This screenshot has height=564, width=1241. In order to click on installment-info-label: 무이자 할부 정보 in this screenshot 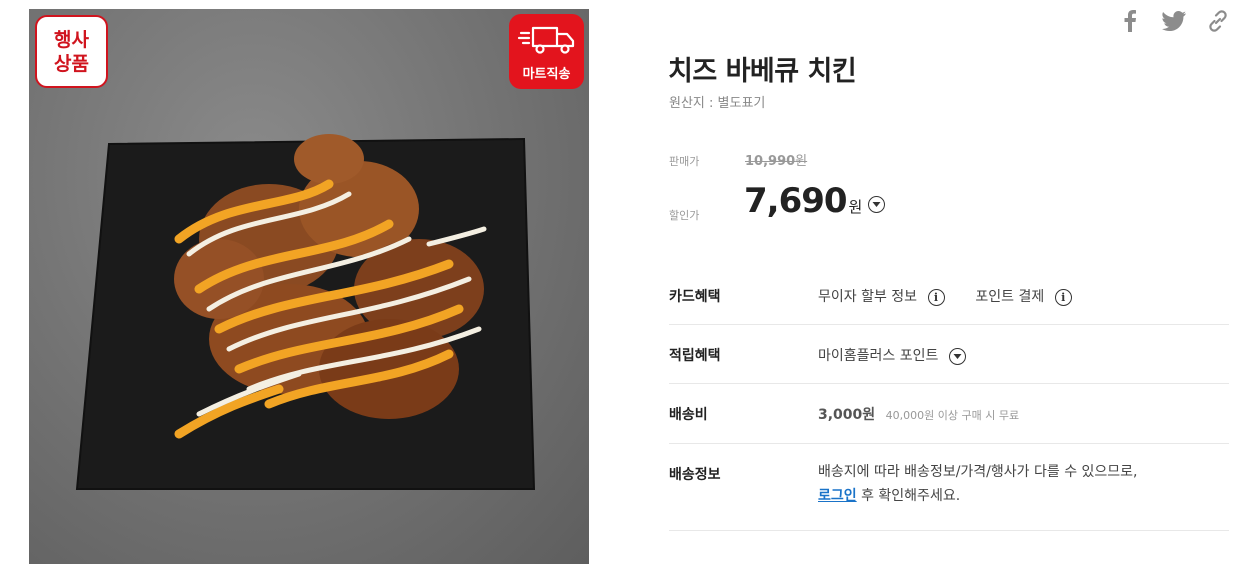, I will do `click(868, 297)`.